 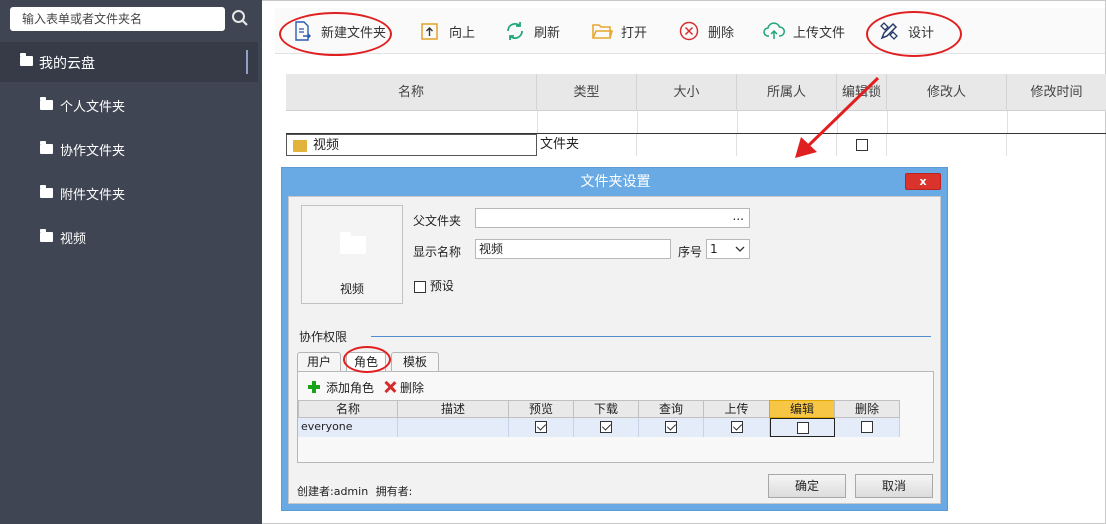 I want to click on refresh-icon, so click(x=515, y=31).